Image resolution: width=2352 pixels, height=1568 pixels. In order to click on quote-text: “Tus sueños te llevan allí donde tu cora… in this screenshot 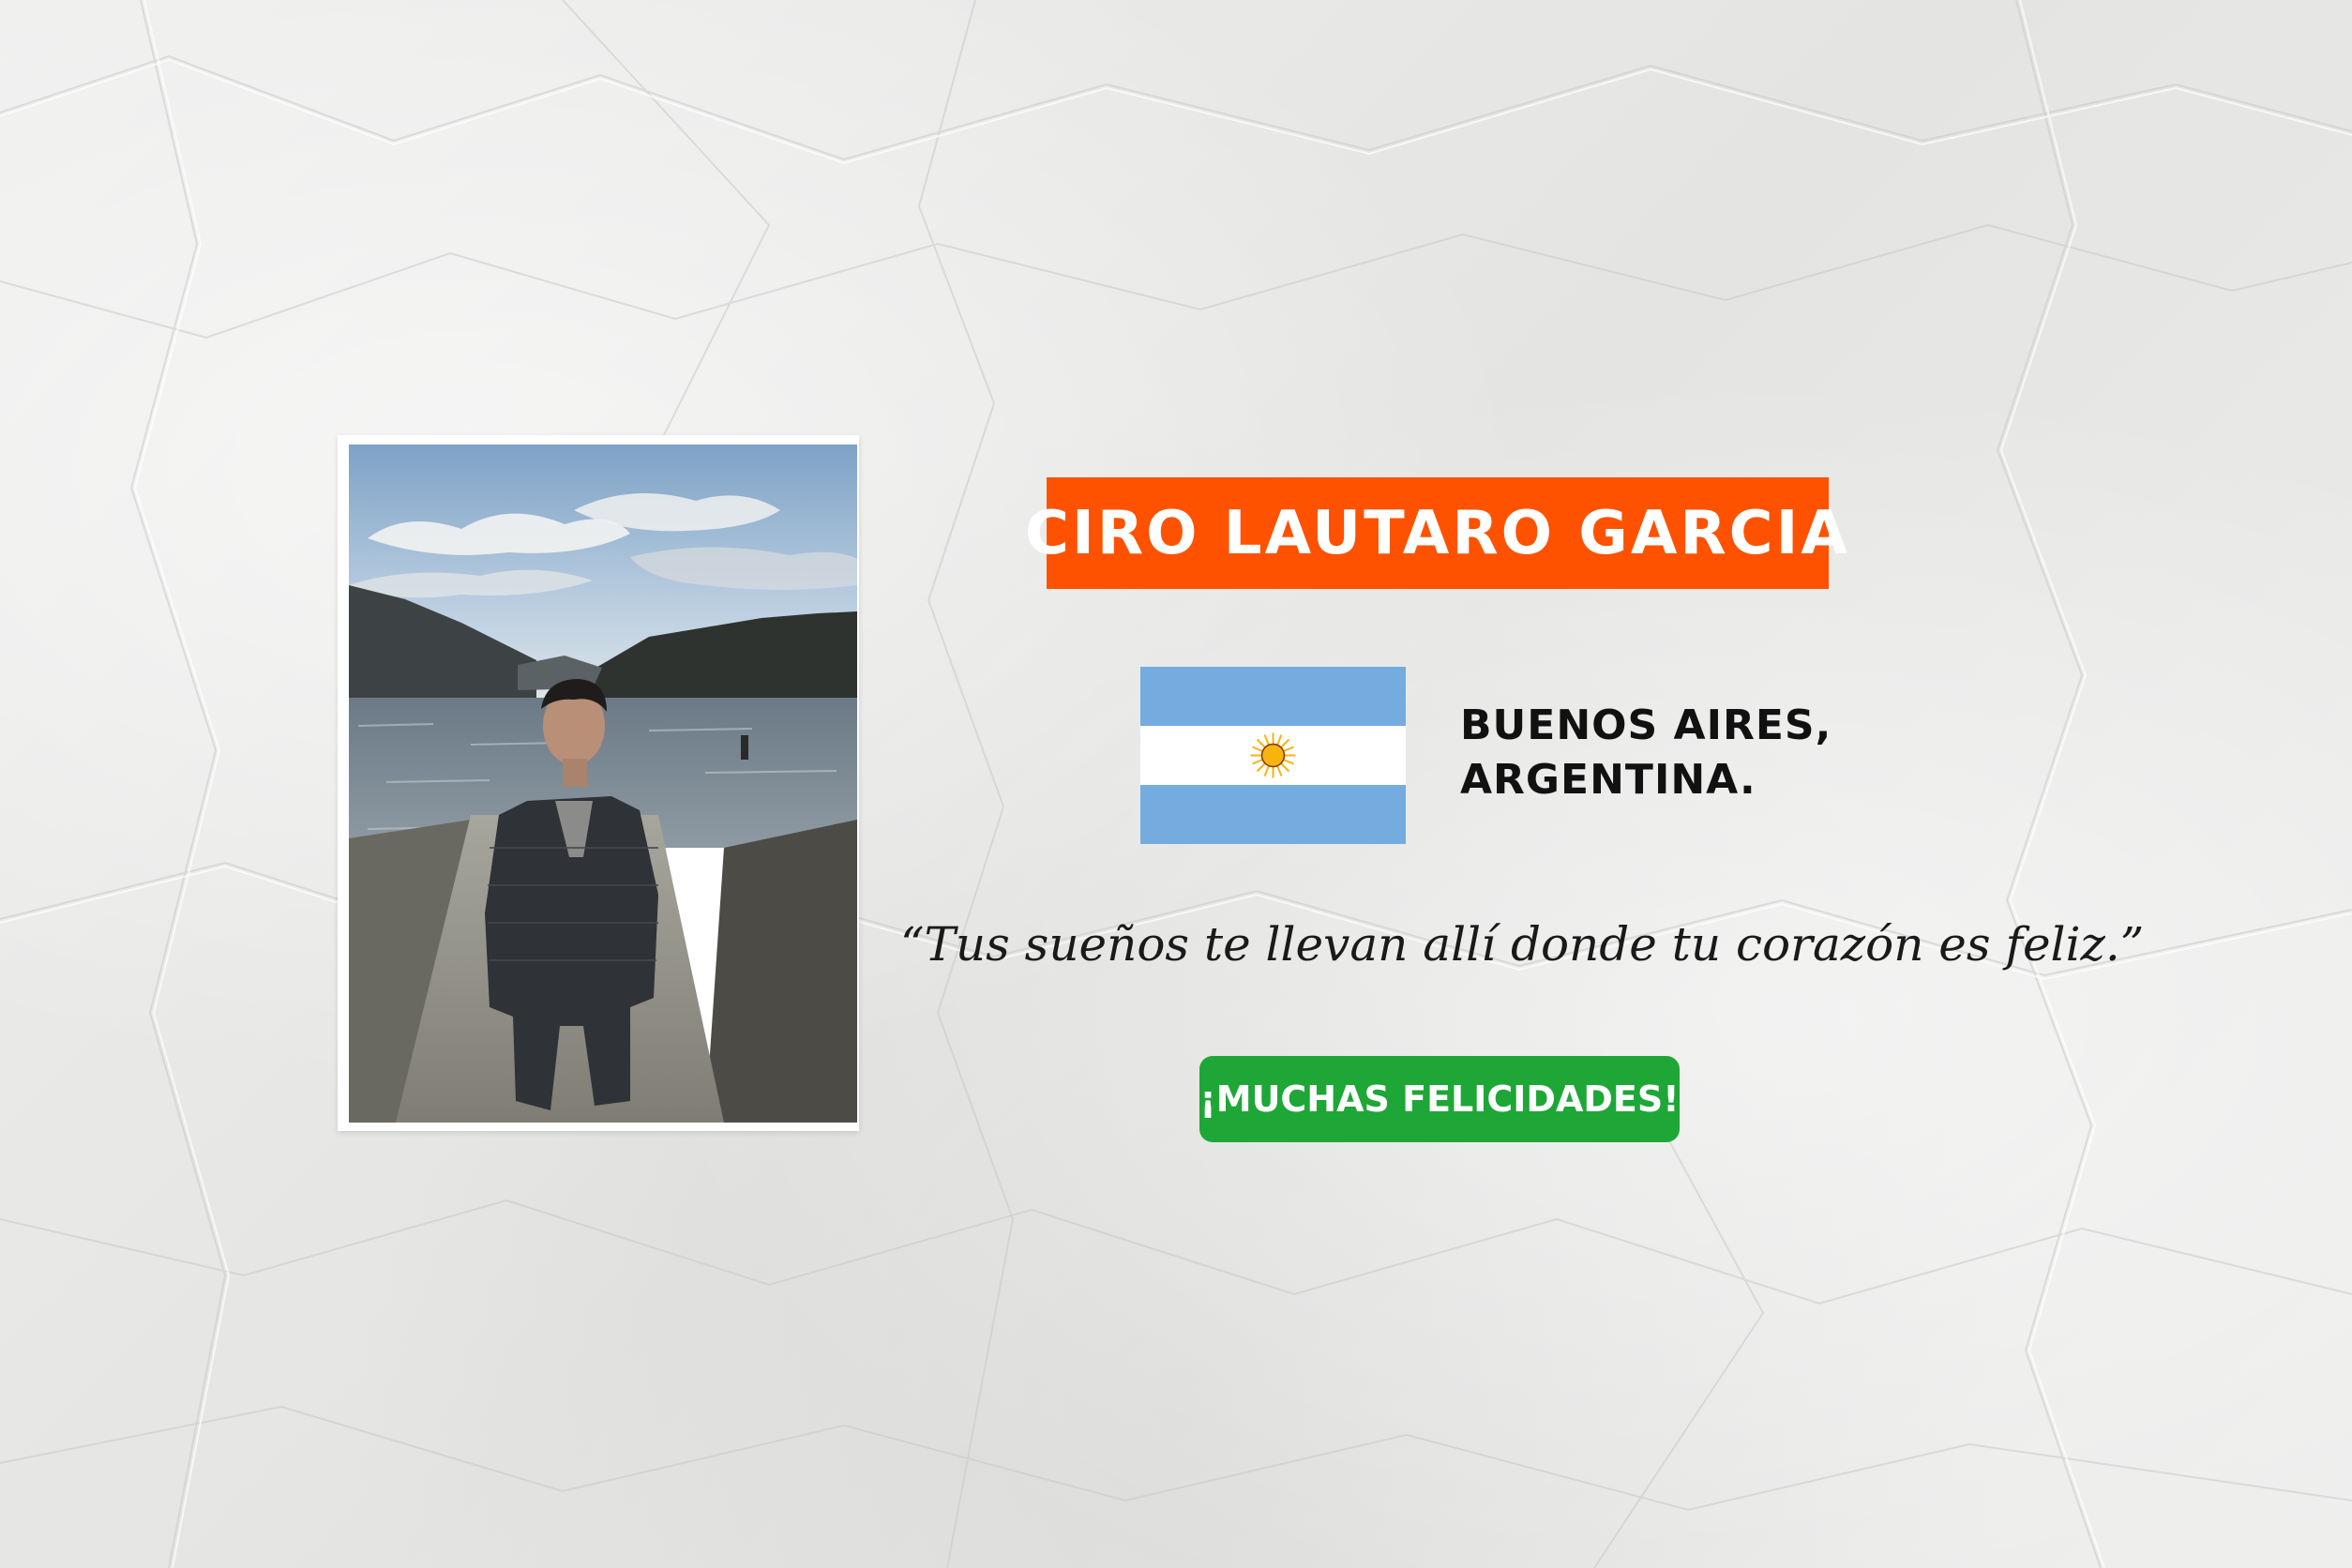, I will do `click(1522, 944)`.